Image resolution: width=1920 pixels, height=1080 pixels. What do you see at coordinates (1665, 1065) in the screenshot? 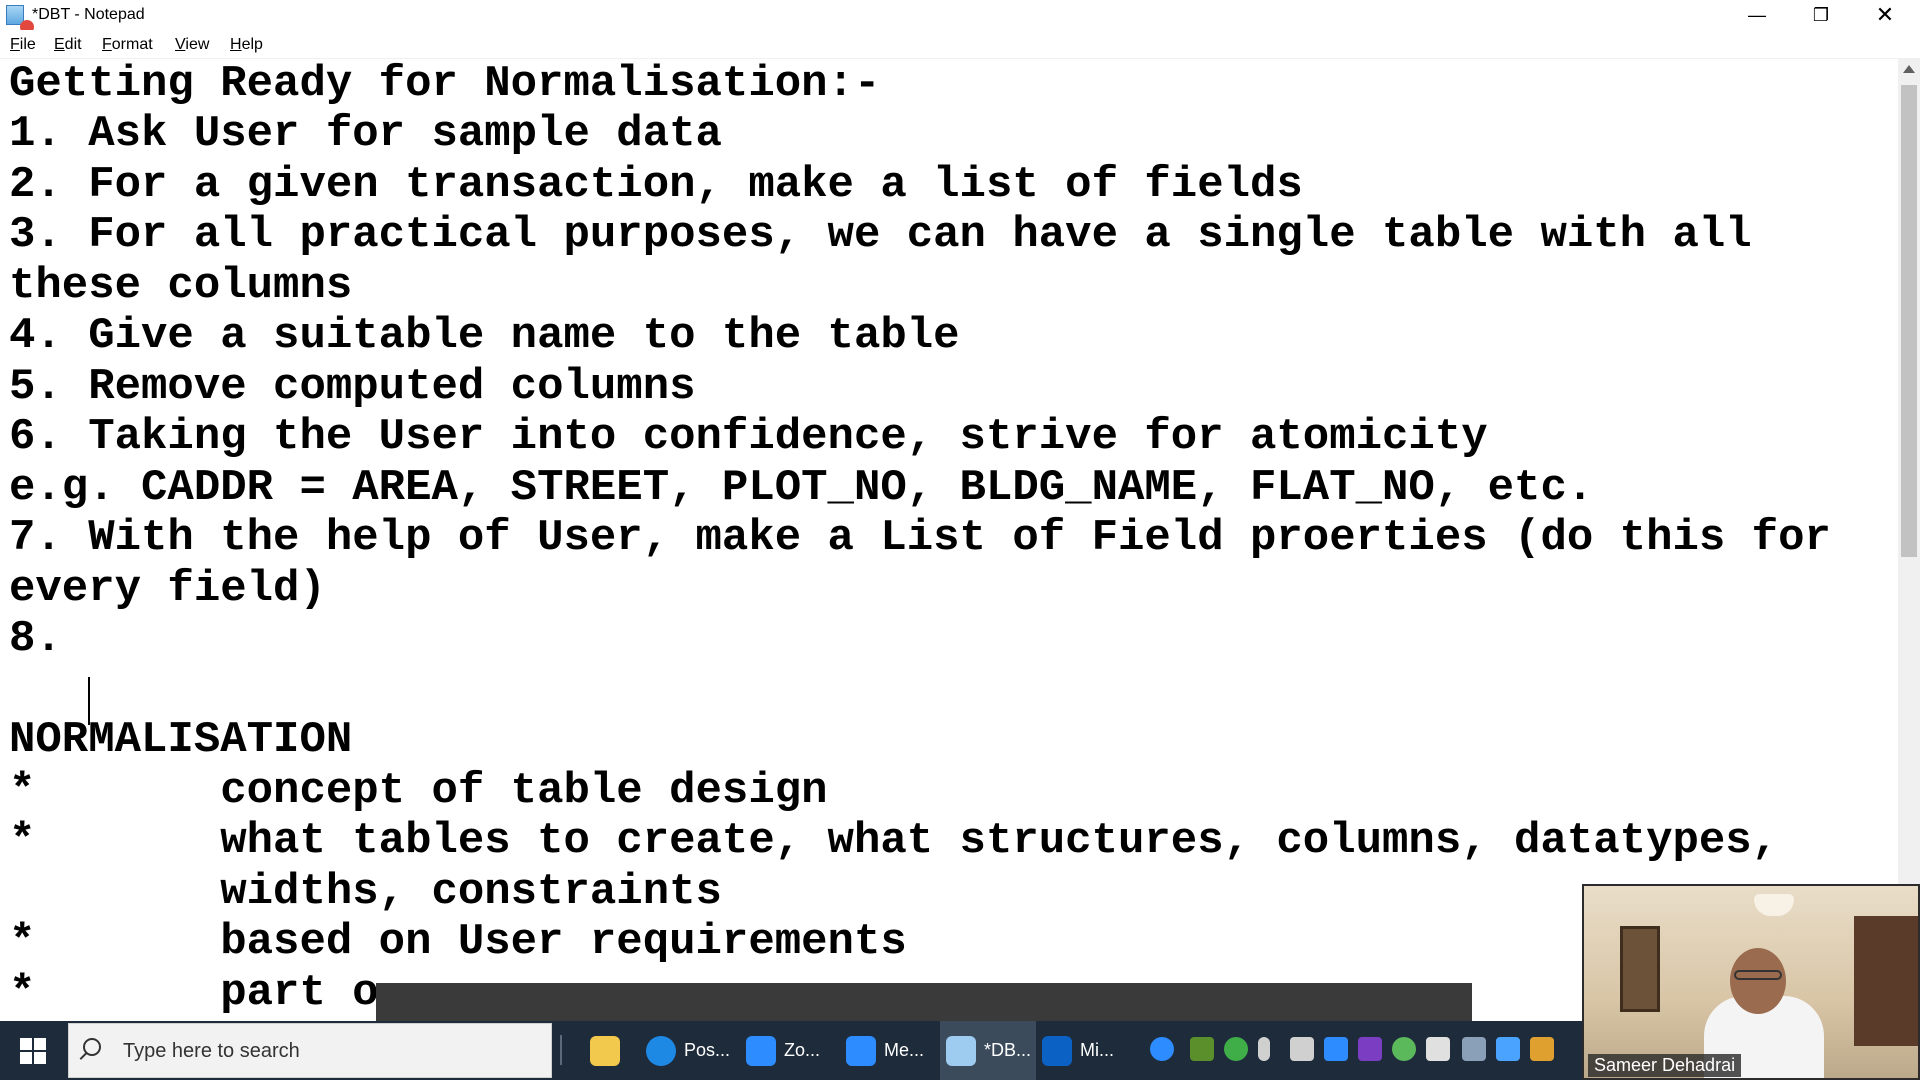
I see `participant-name: Sameer Dehadrai` at bounding box center [1665, 1065].